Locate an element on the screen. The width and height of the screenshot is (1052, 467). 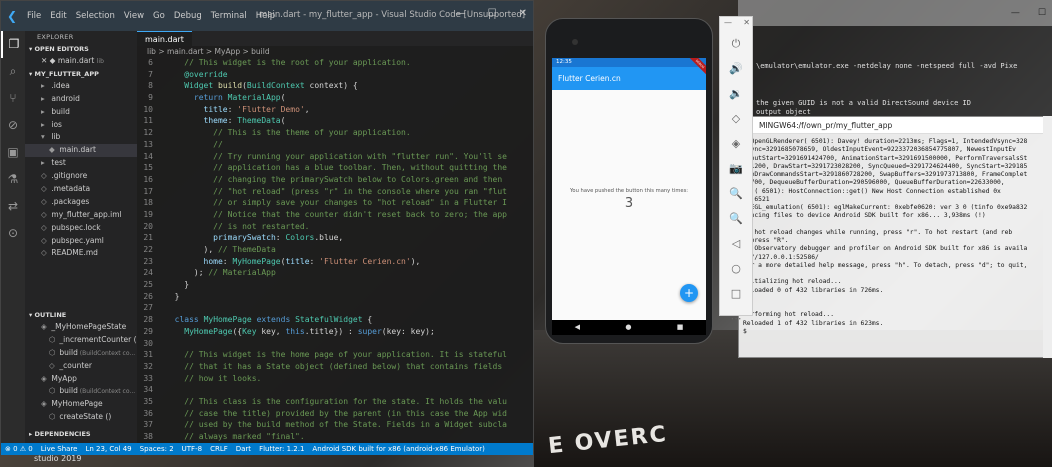
status-item: Flutter: 1.2.1 is located at coordinates (281, 449).